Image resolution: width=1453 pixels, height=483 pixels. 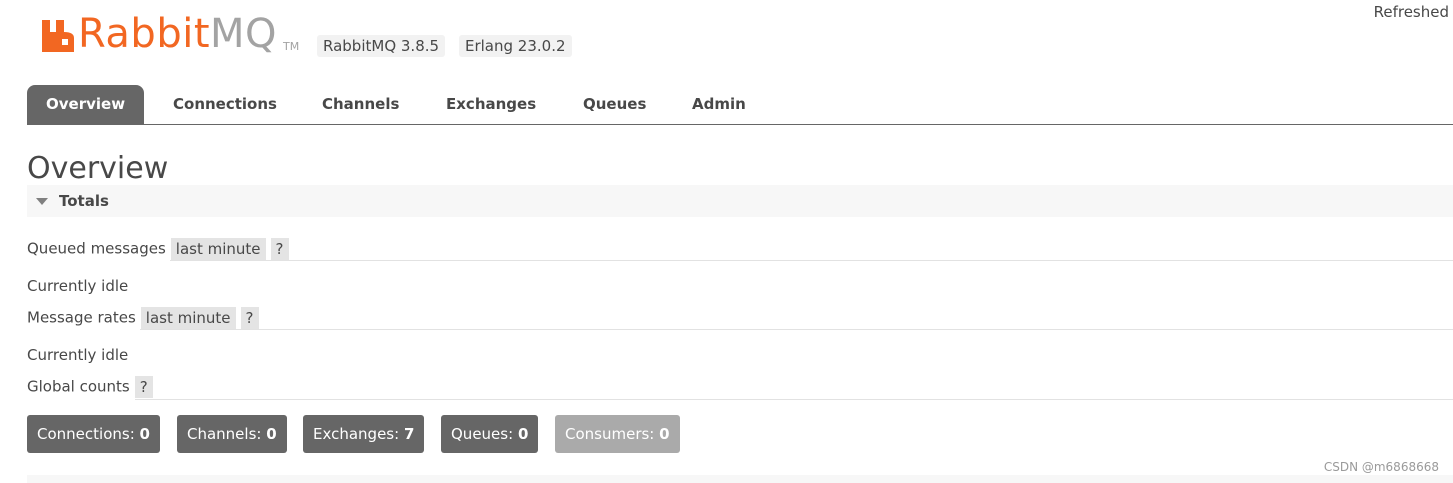 I want to click on connections-count-button: Connections: 0, so click(x=93, y=434).